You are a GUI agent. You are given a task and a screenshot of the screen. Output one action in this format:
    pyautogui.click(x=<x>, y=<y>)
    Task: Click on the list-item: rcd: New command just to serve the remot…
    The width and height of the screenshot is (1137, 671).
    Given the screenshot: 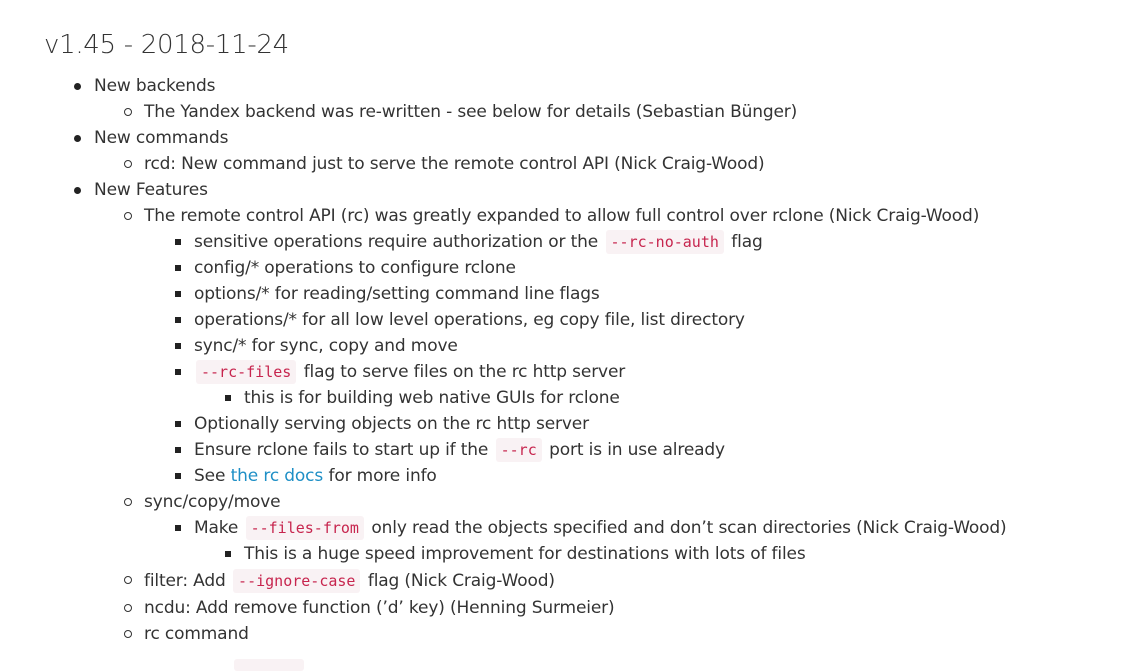 What is the action you would take?
    pyautogui.click(x=503, y=164)
    